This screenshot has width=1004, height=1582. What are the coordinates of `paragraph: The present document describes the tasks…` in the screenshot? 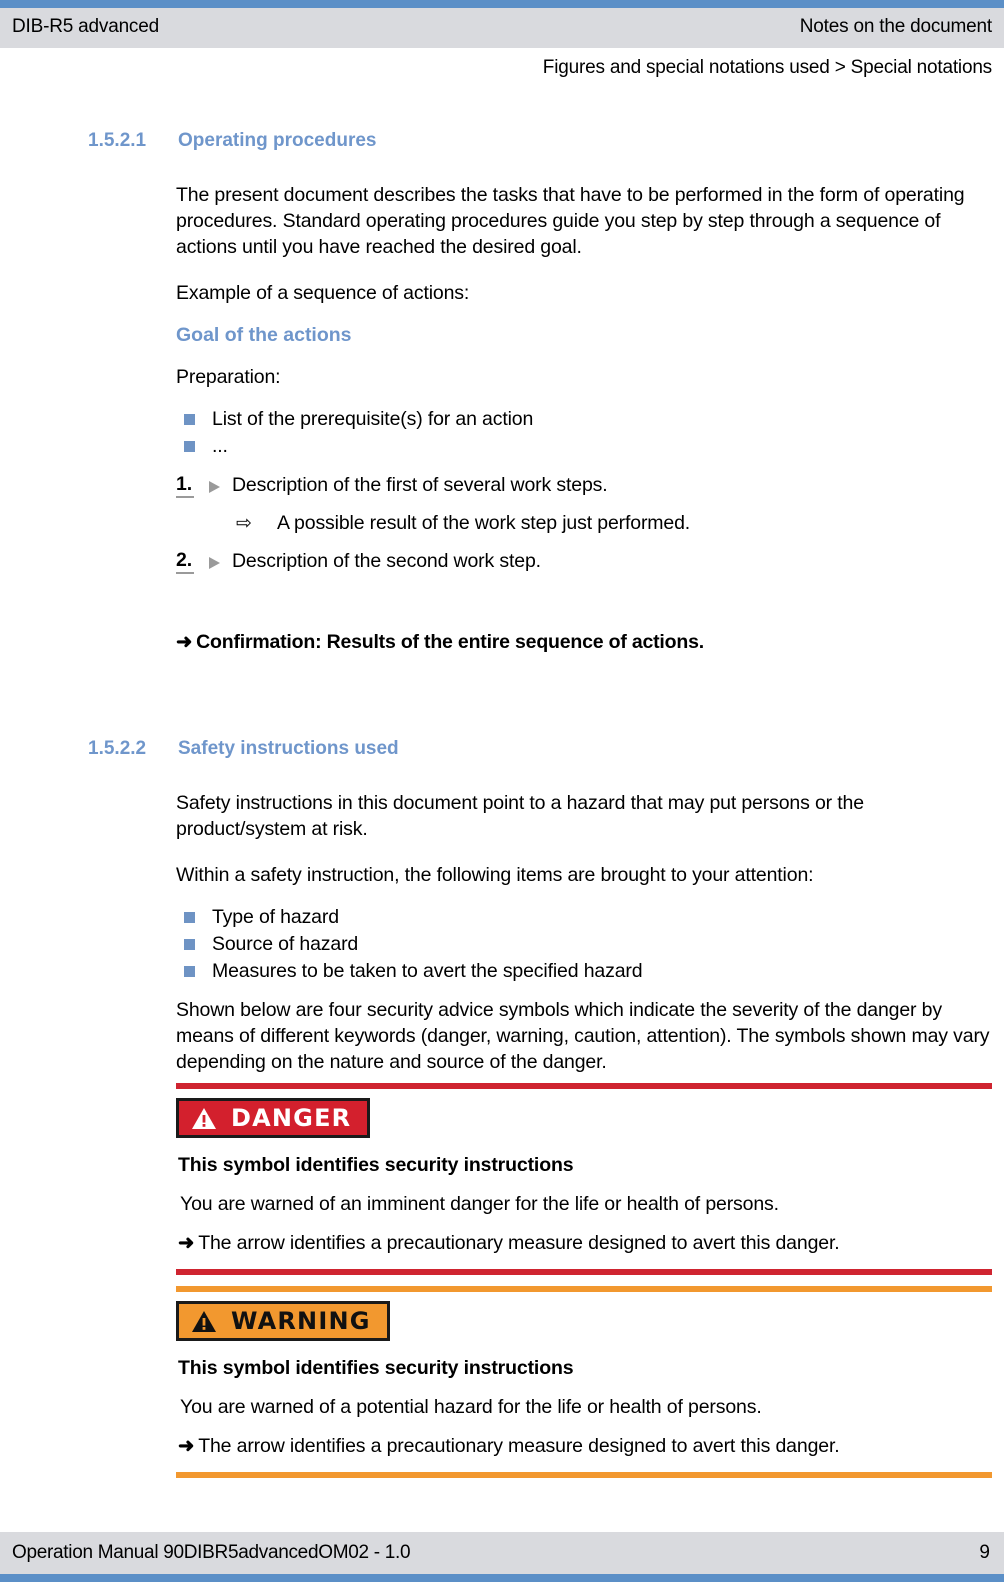 It's located at (570, 221).